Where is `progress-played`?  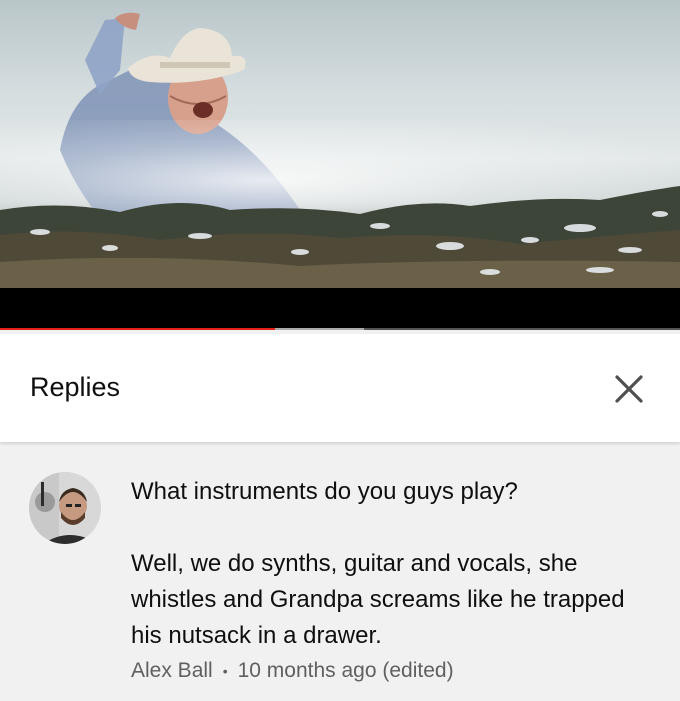
progress-played is located at coordinates (138, 329).